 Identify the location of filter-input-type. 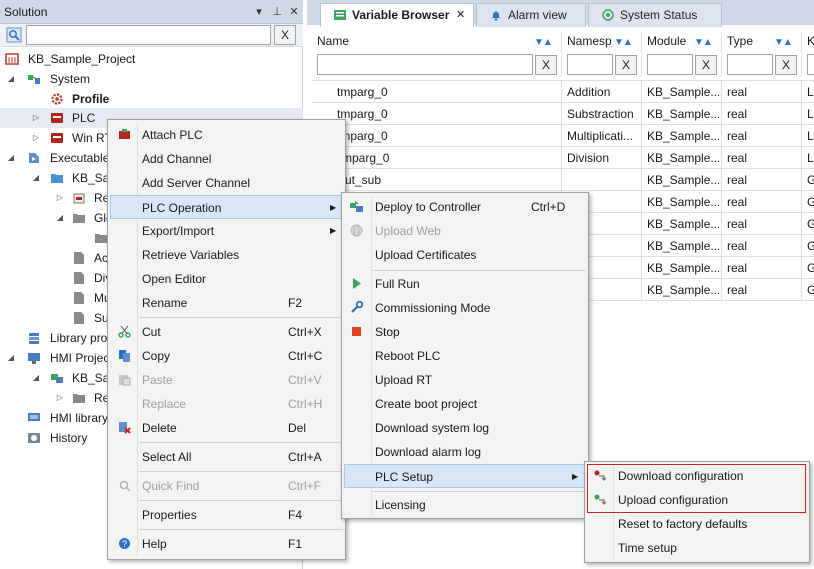
(750, 64).